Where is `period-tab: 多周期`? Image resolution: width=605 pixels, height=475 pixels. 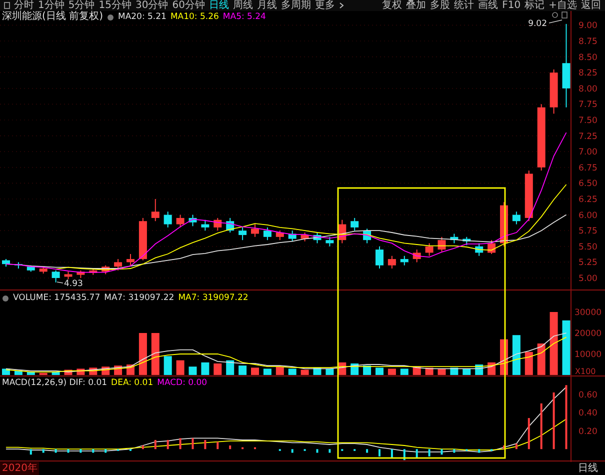 period-tab: 多周期 is located at coordinates (295, 5).